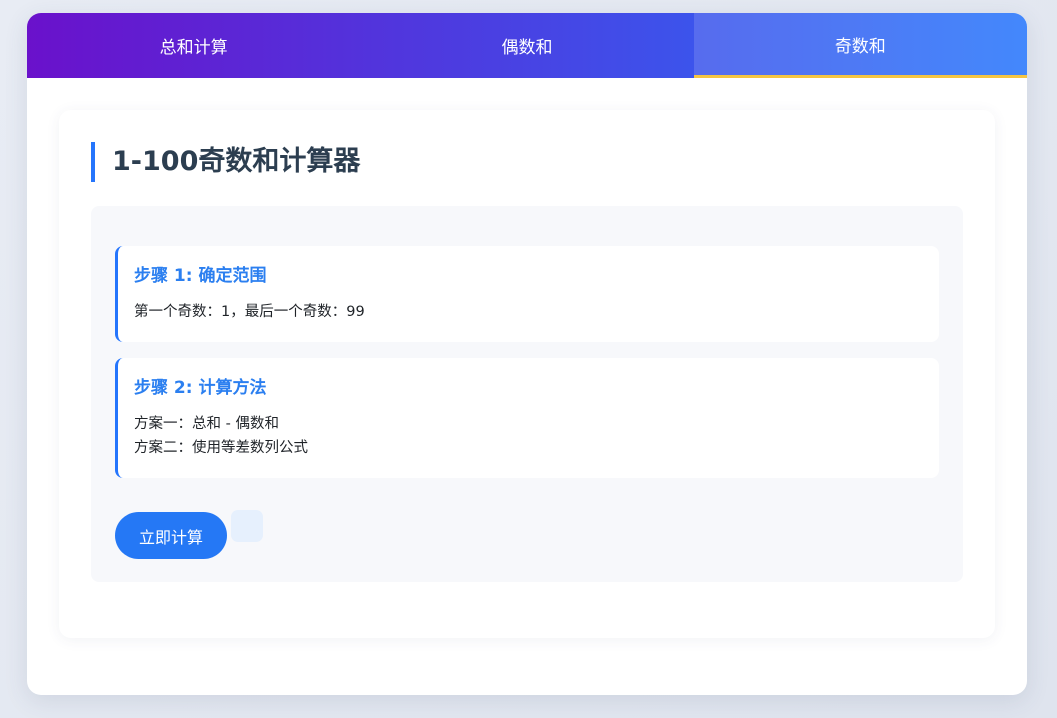 Image resolution: width=1057 pixels, height=718 pixels. Describe the element at coordinates (527, 294) in the screenshot. I see `step-card-range: 步骤 1: 确定范围 第一个奇数：1，最后一个奇数：99` at that location.